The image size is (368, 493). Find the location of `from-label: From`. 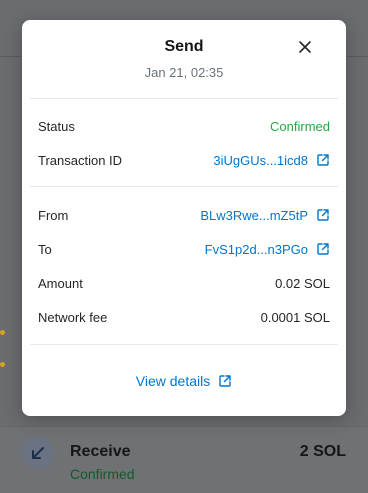

from-label: From is located at coordinates (53, 215).